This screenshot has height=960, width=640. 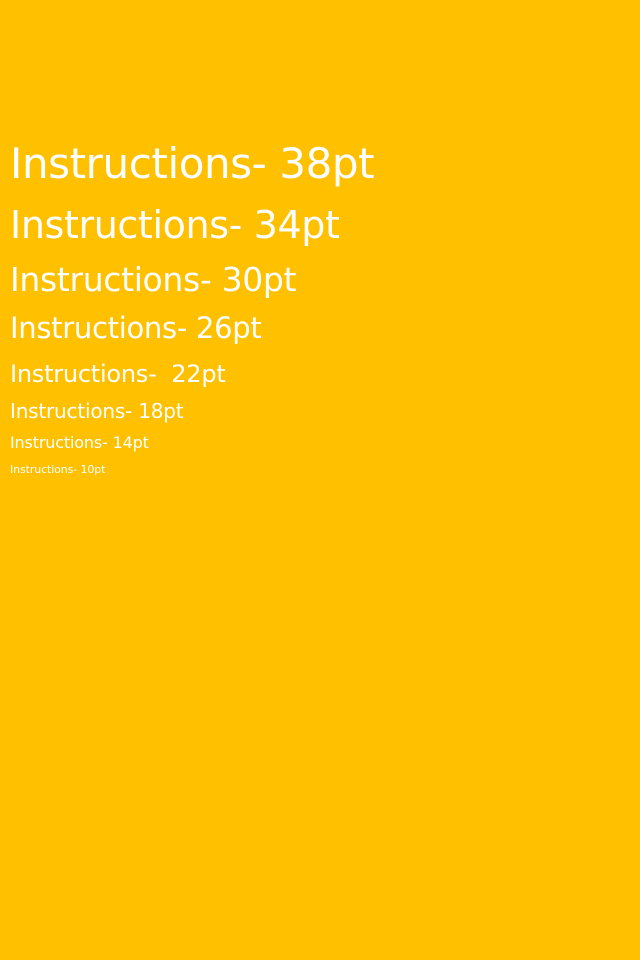 What do you see at coordinates (58, 469) in the screenshot?
I see `font-sample-10pt: Instructions- 10pt` at bounding box center [58, 469].